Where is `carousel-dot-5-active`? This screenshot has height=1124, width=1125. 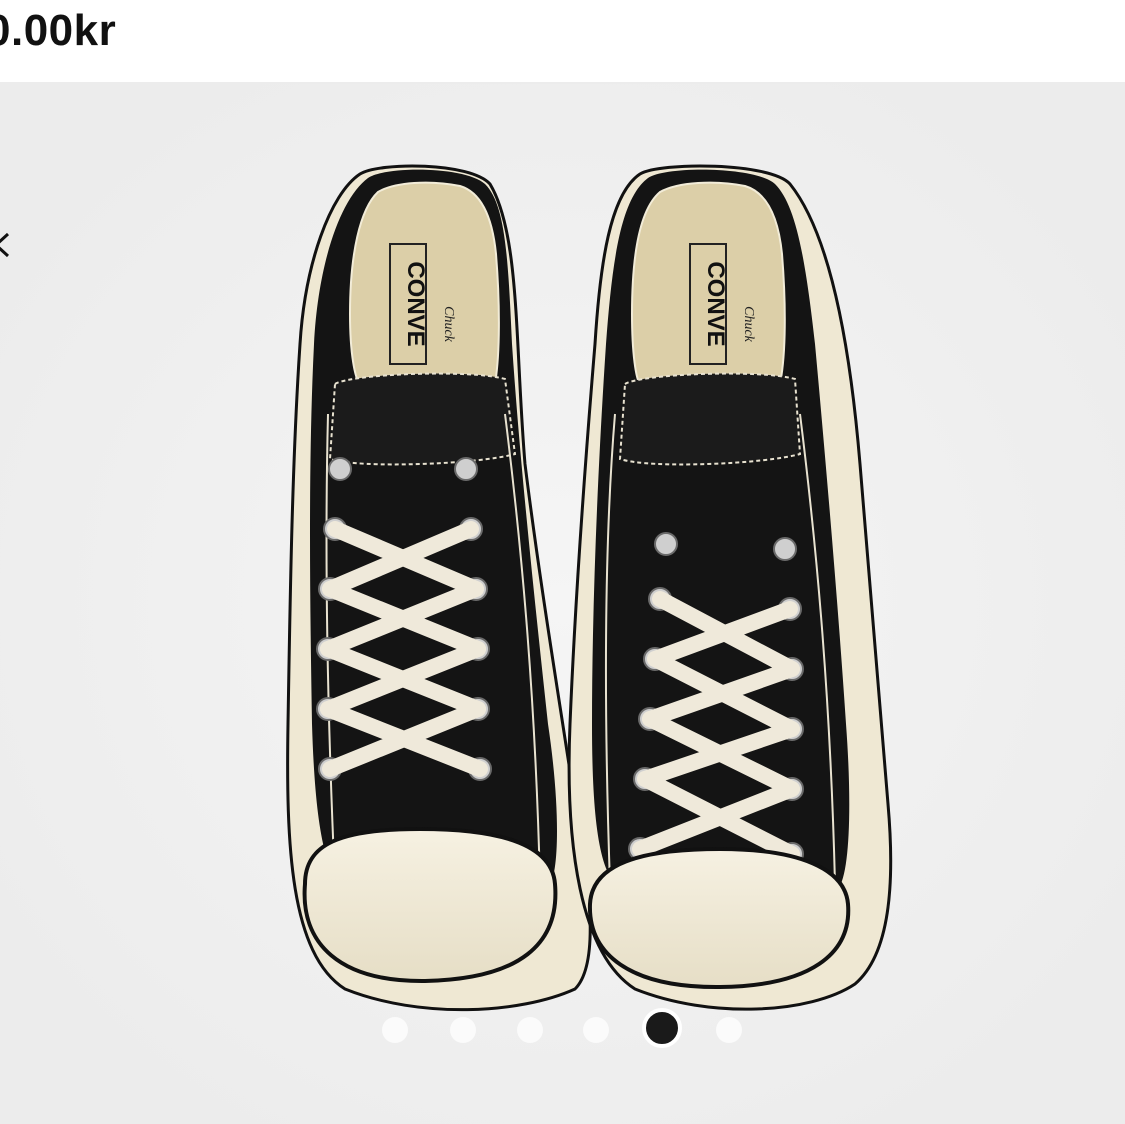
carousel-dot-5-active is located at coordinates (662, 1028).